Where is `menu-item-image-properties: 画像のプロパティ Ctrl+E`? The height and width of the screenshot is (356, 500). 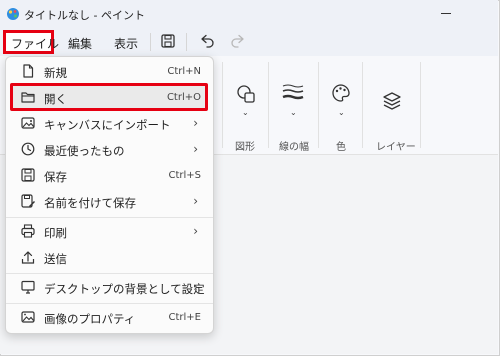 menu-item-image-properties: 画像のプロパティ Ctrl+E is located at coordinates (109, 318).